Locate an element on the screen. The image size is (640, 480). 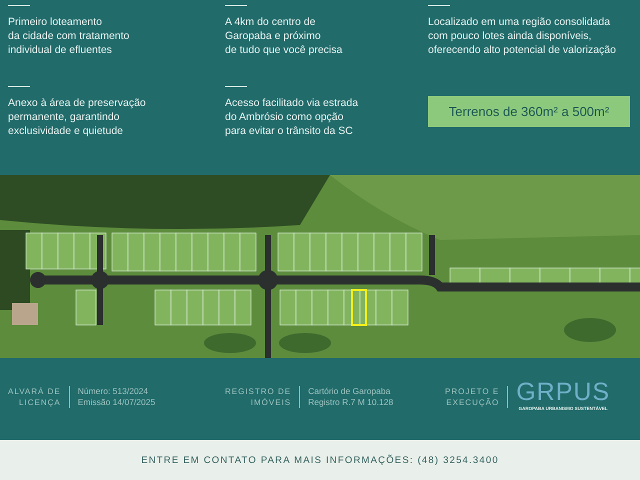
feature-text: A 4km do centro de Garopaba e próximo de tudo que você precisa is located at coordinates (284, 36).